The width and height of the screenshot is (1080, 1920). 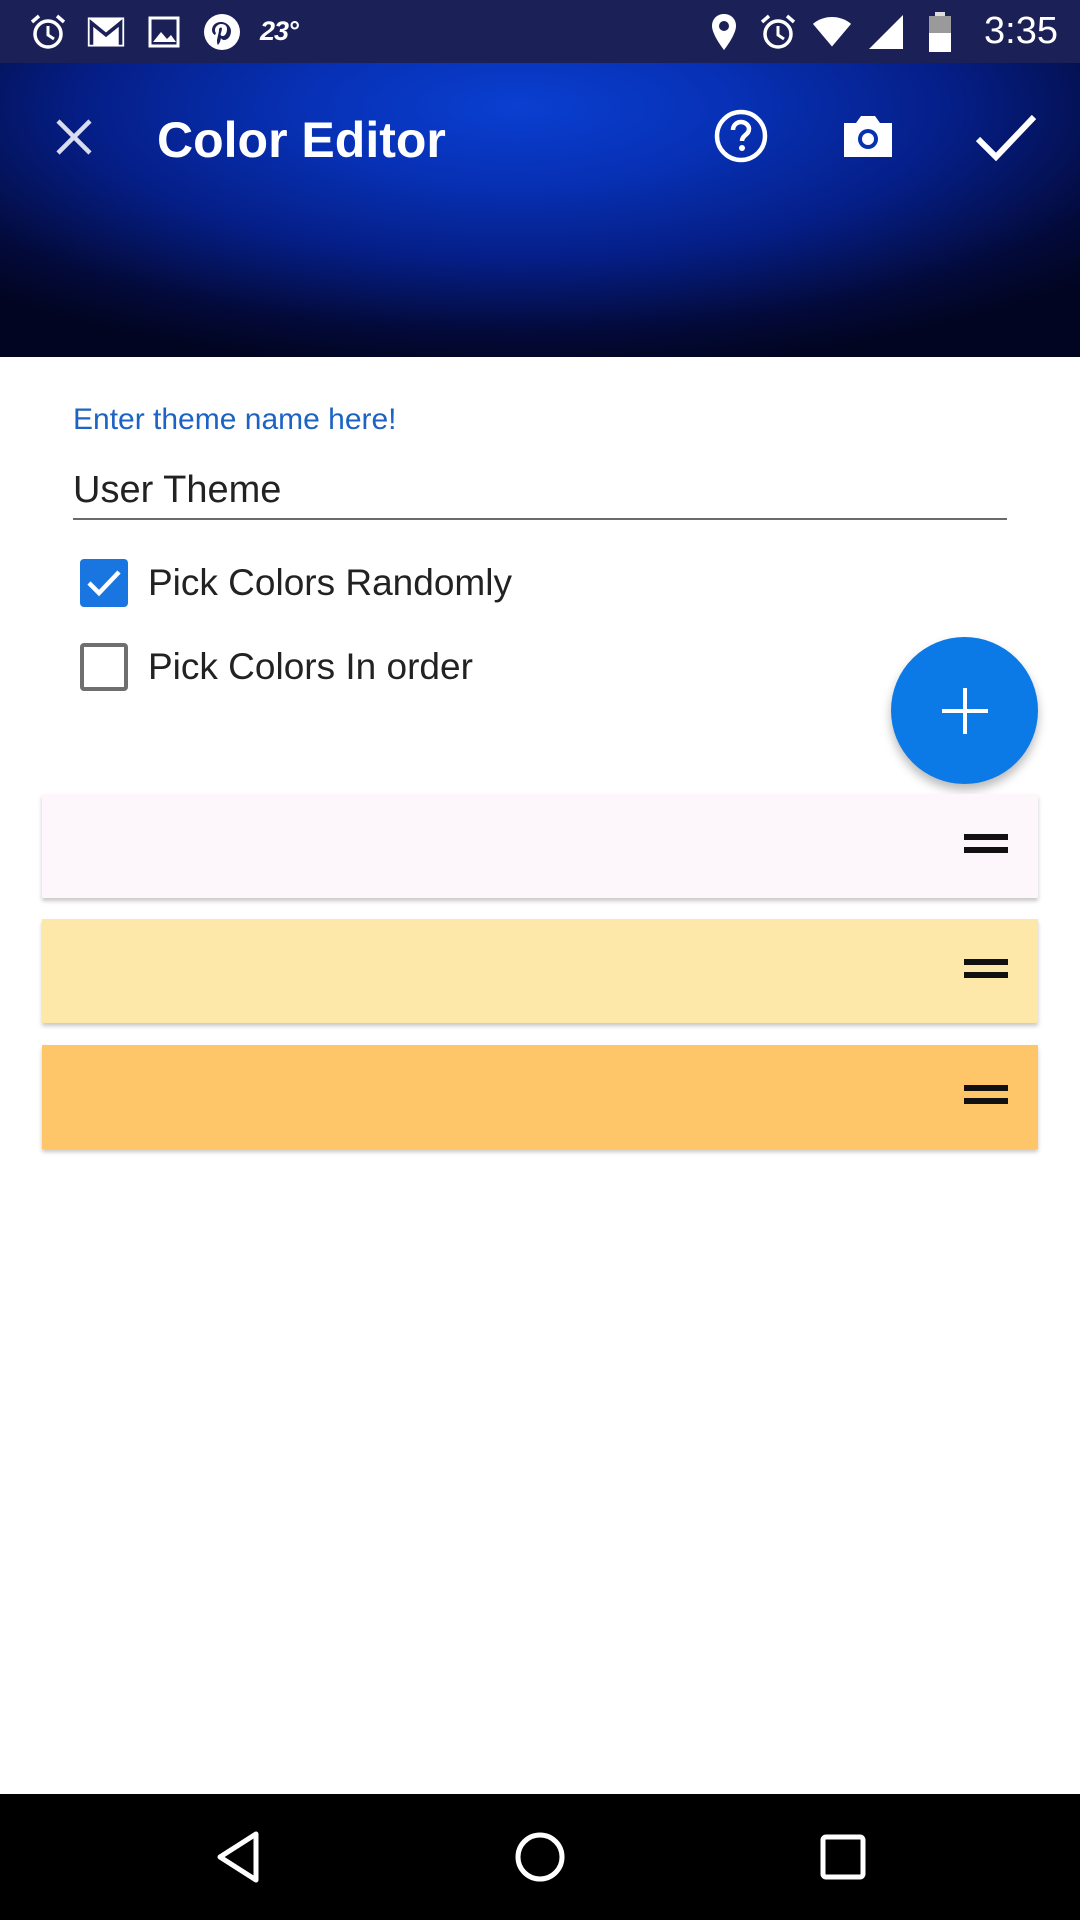 I want to click on save-button, so click(x=1006, y=137).